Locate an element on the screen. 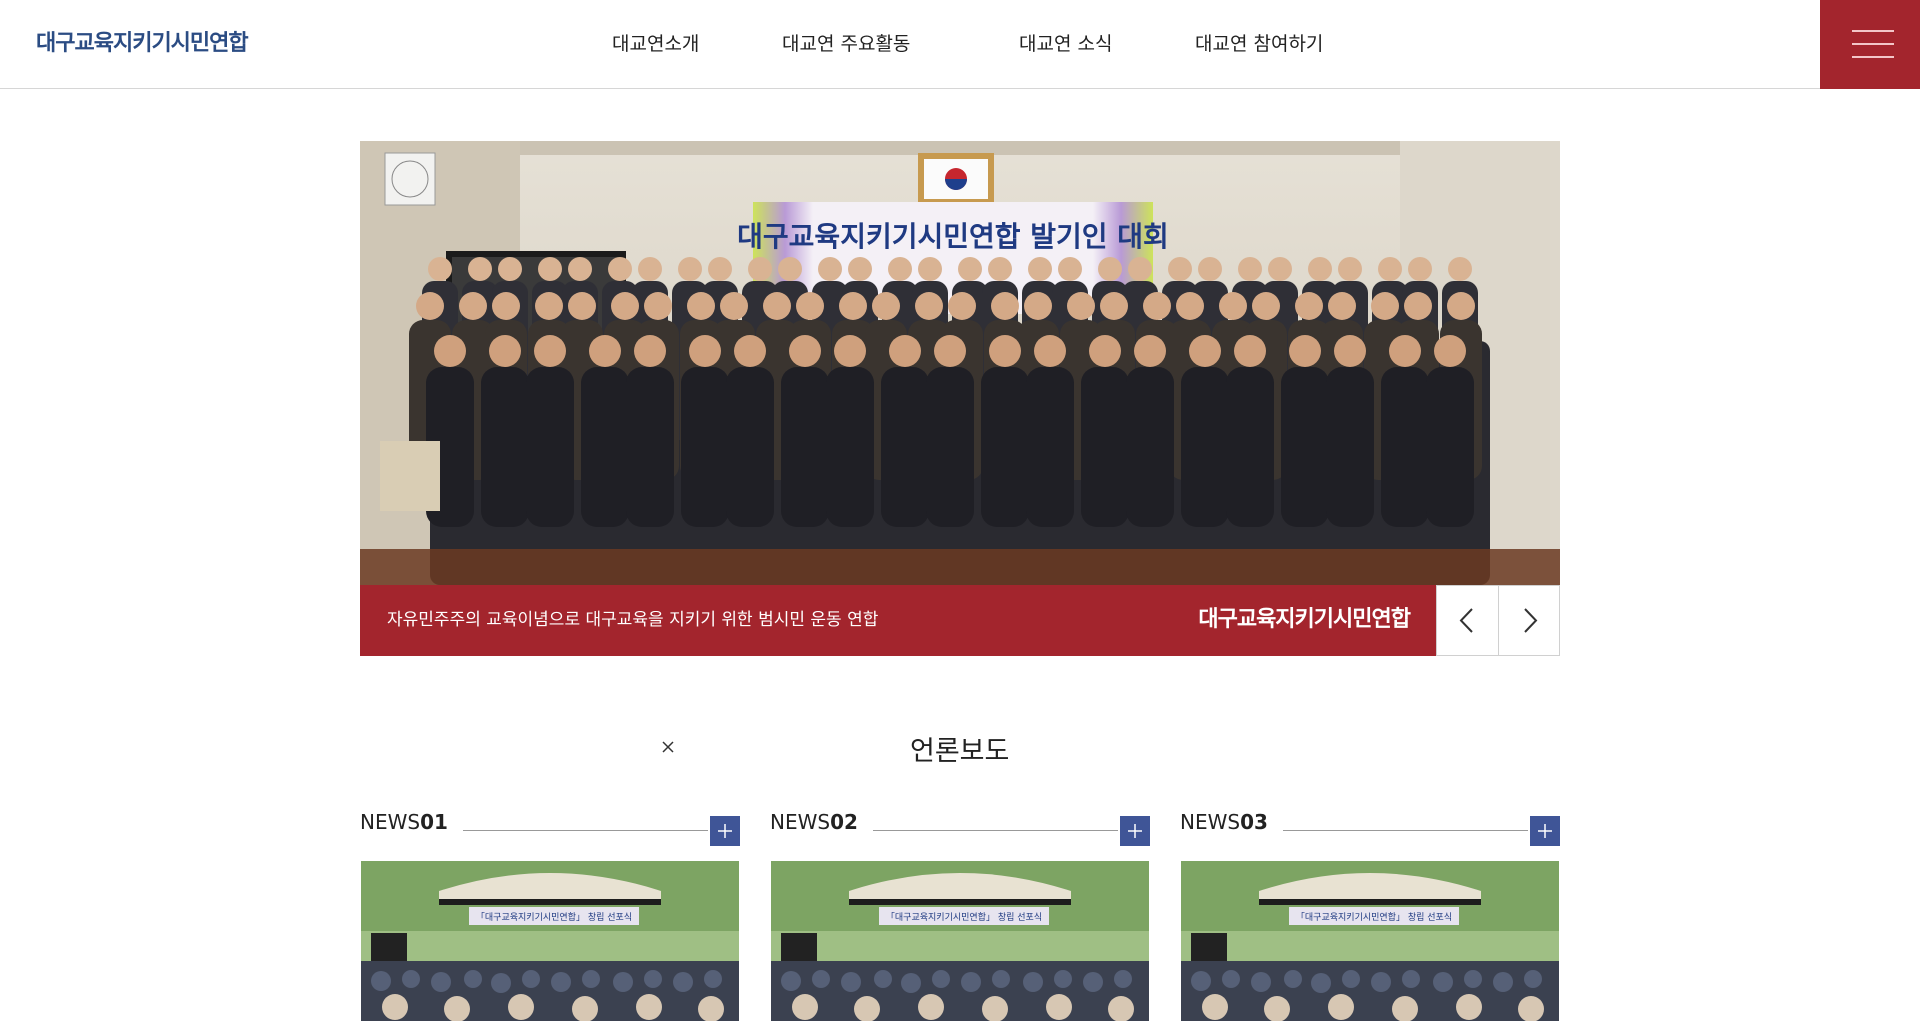 The image size is (1920, 1021). slider-next-button is located at coordinates (1529, 620).